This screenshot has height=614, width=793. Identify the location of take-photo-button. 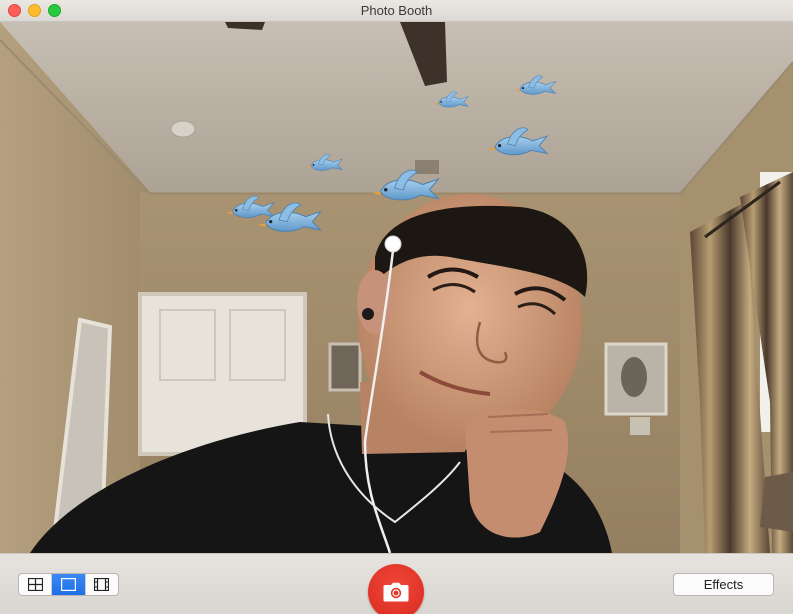
(396, 589).